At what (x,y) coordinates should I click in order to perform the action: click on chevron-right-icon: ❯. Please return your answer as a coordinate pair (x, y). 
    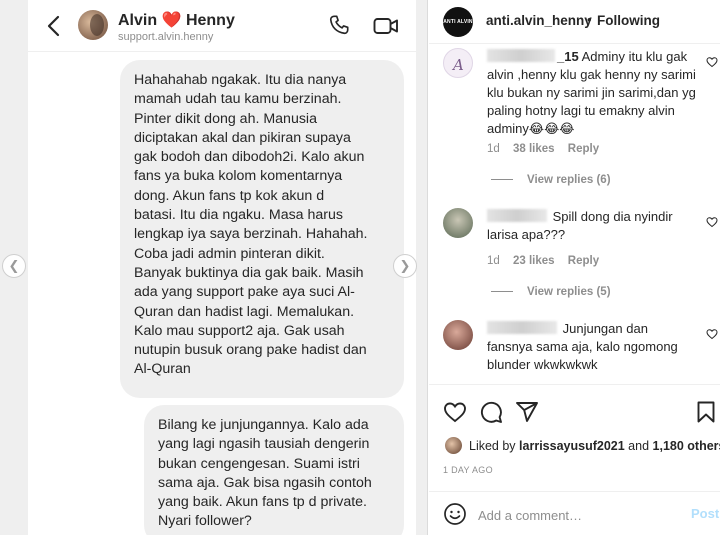
    Looking at the image, I should click on (405, 266).